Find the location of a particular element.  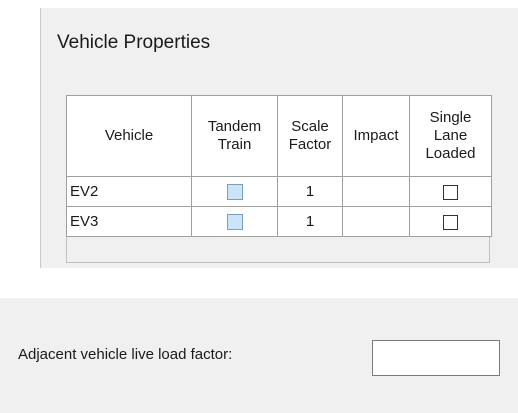

dialog-title: Vehicle Properties is located at coordinates (134, 42).